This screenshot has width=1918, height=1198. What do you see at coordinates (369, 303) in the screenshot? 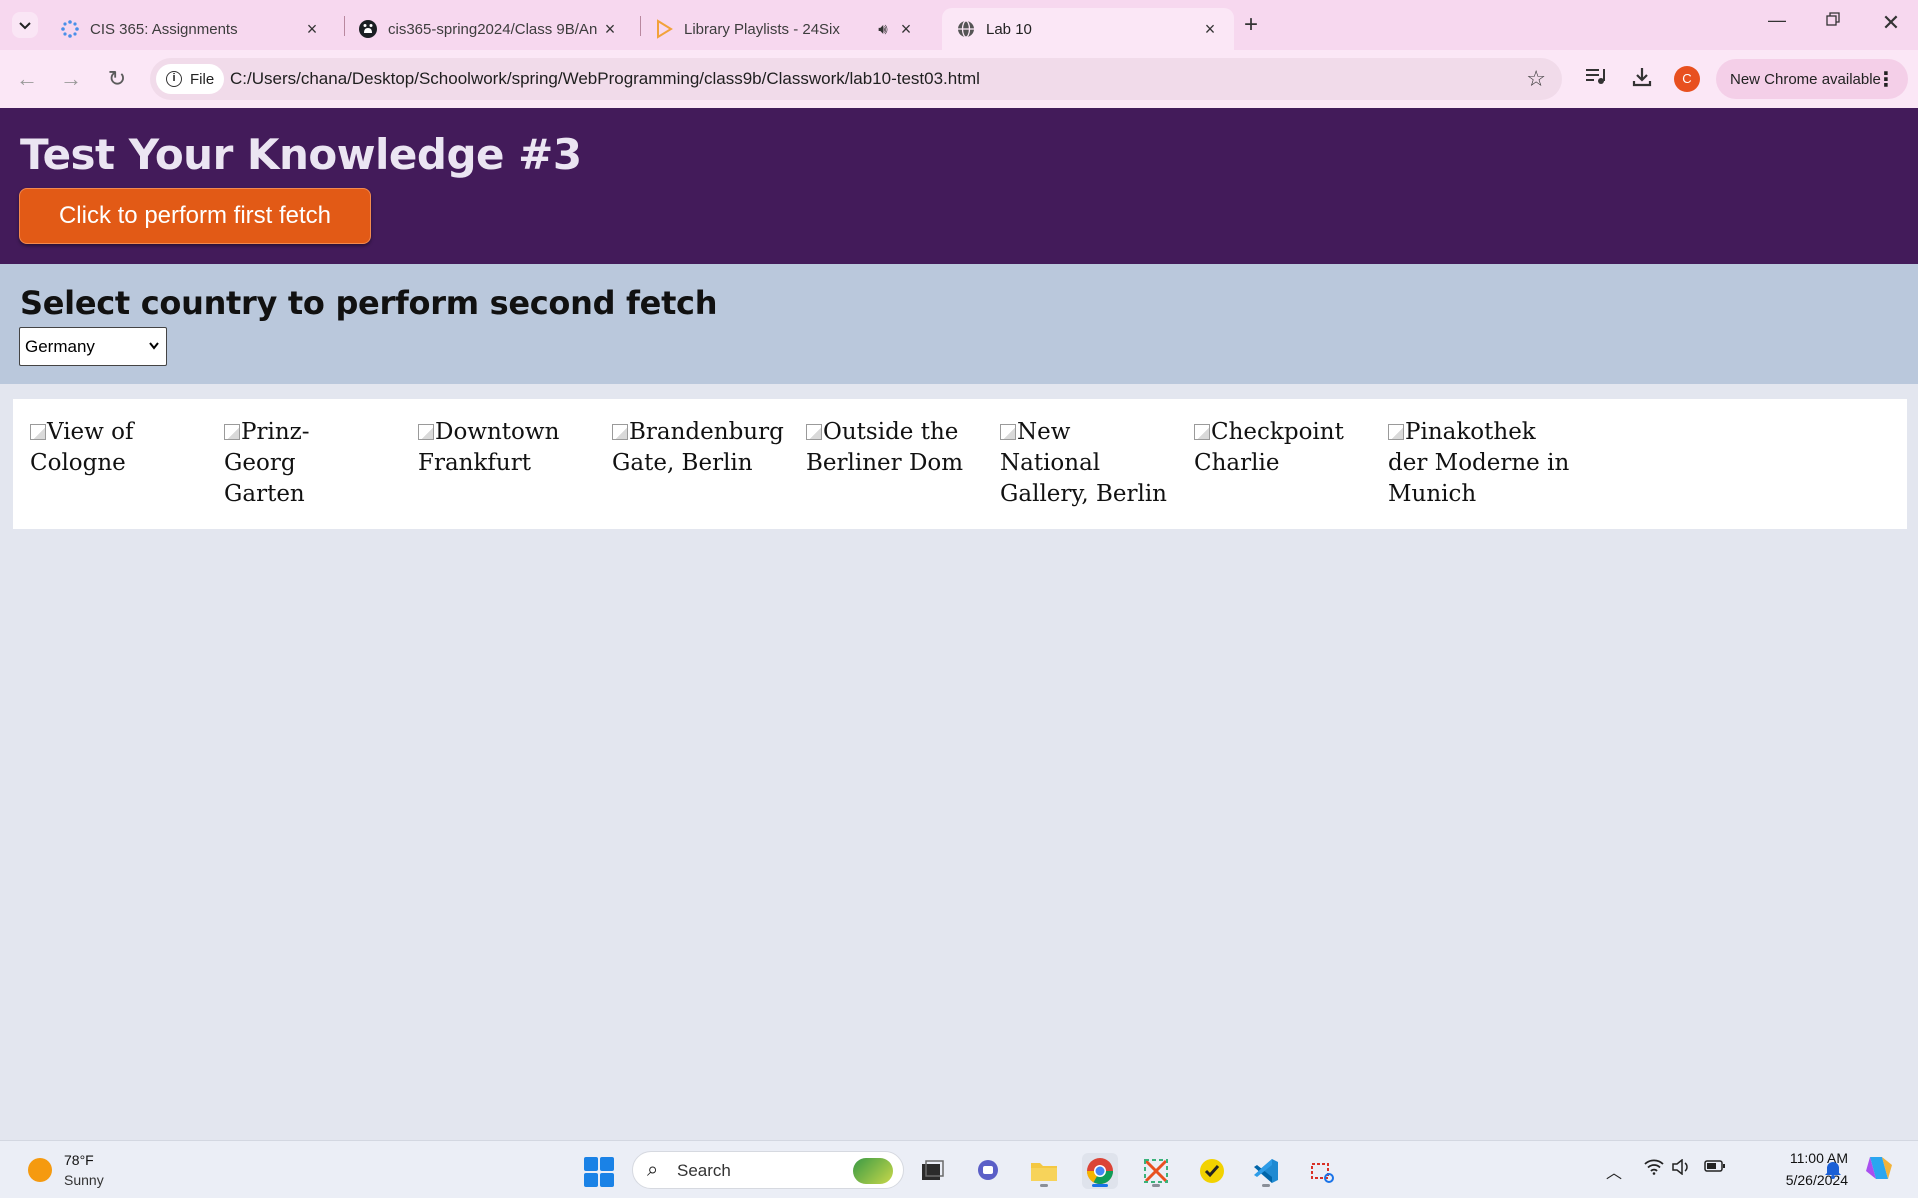
I see `select-heading: Select country to perform second fetch` at bounding box center [369, 303].